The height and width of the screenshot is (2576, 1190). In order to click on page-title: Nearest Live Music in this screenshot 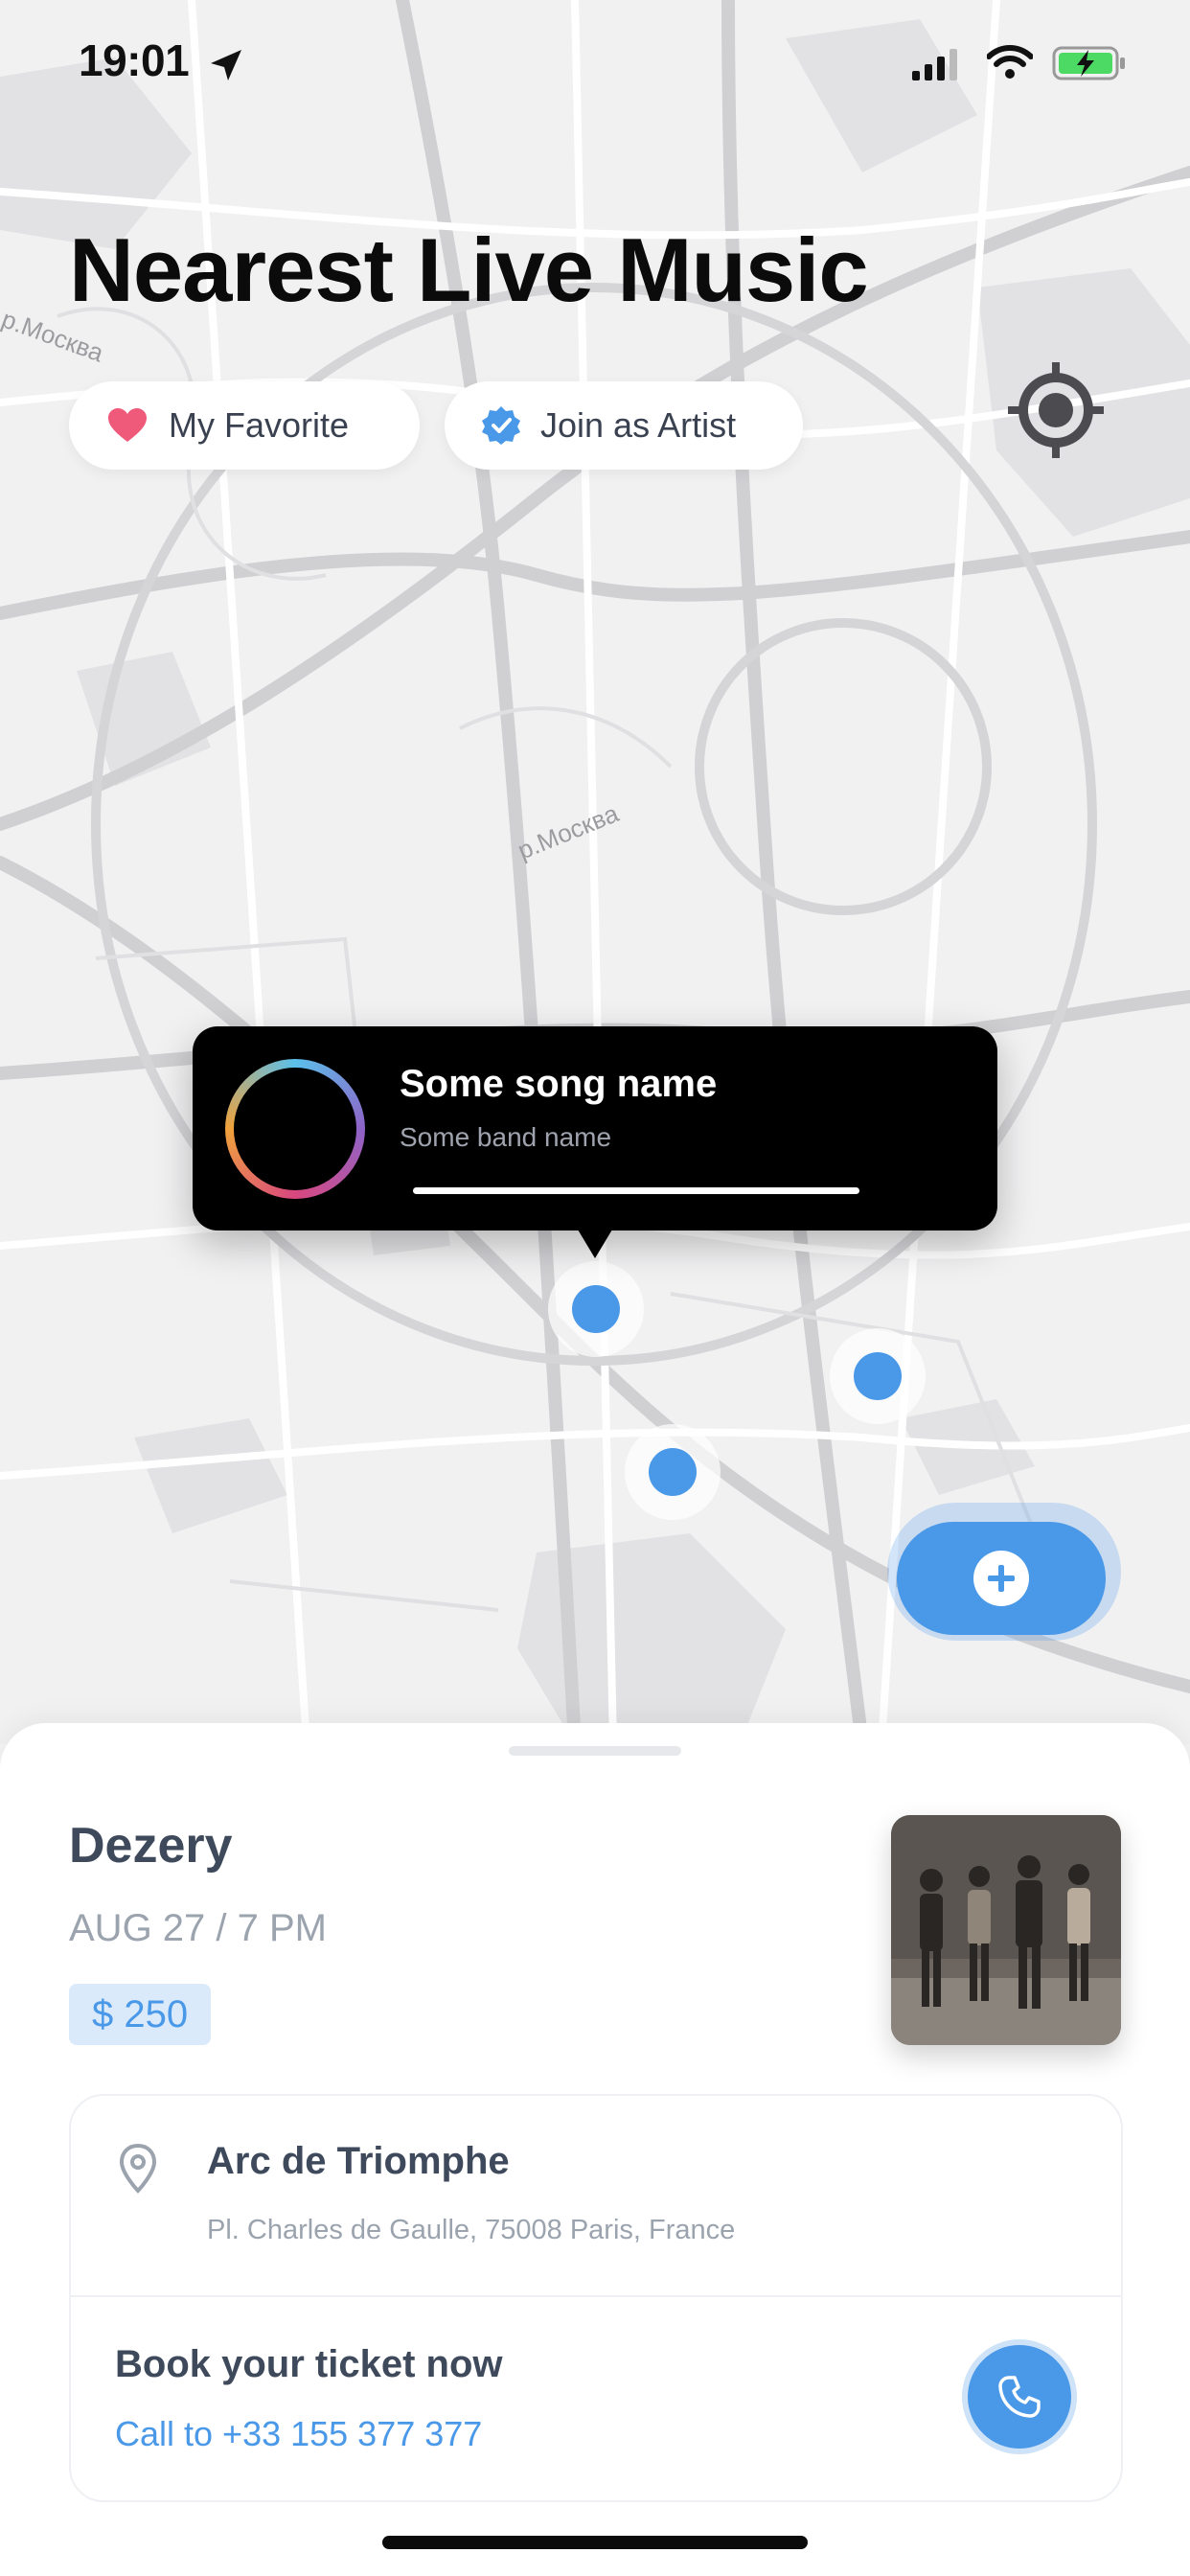, I will do `click(469, 269)`.